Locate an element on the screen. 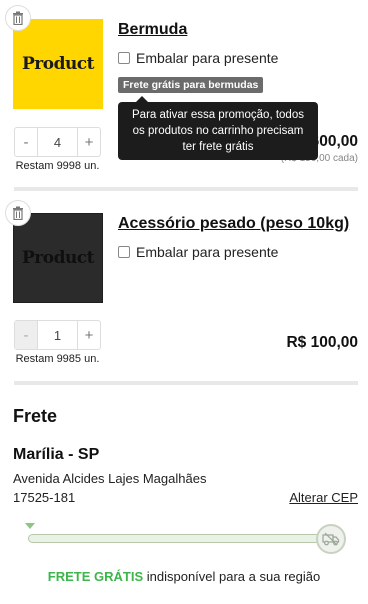 The image size is (368, 604). product-name: Acessório pesado (peso 10kg) is located at coordinates (233, 224).